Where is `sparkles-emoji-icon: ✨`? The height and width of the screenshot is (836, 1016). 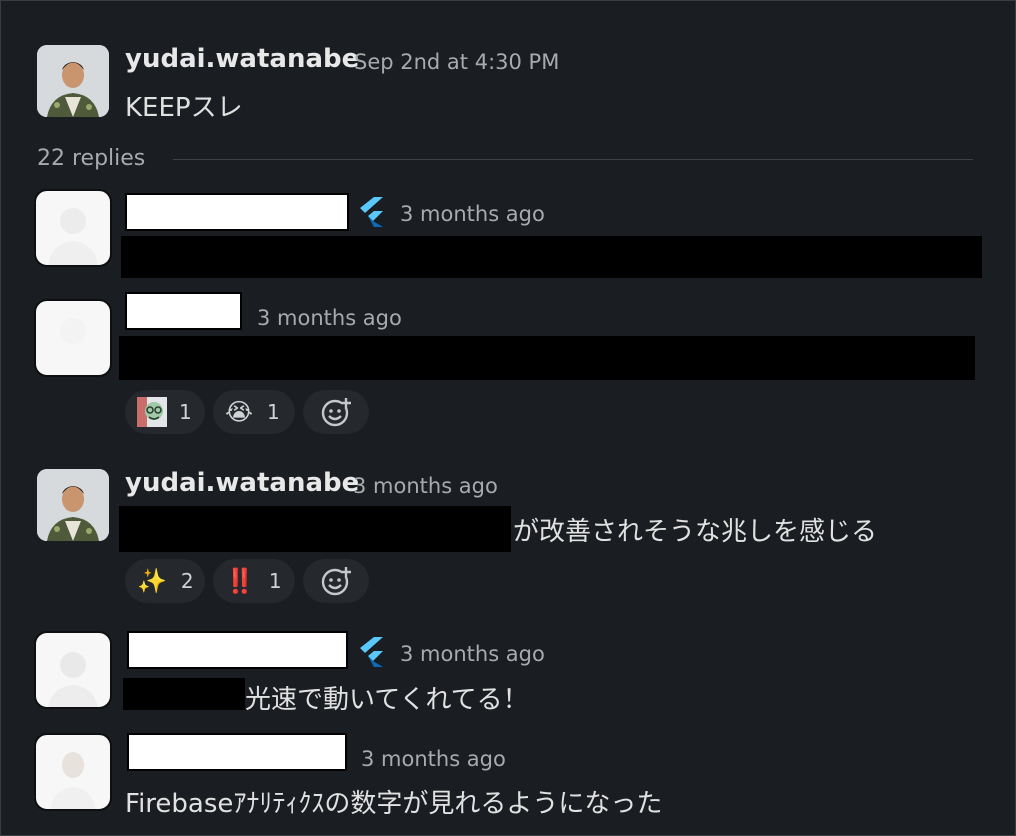
sparkles-emoji-icon: ✨ is located at coordinates (152, 581).